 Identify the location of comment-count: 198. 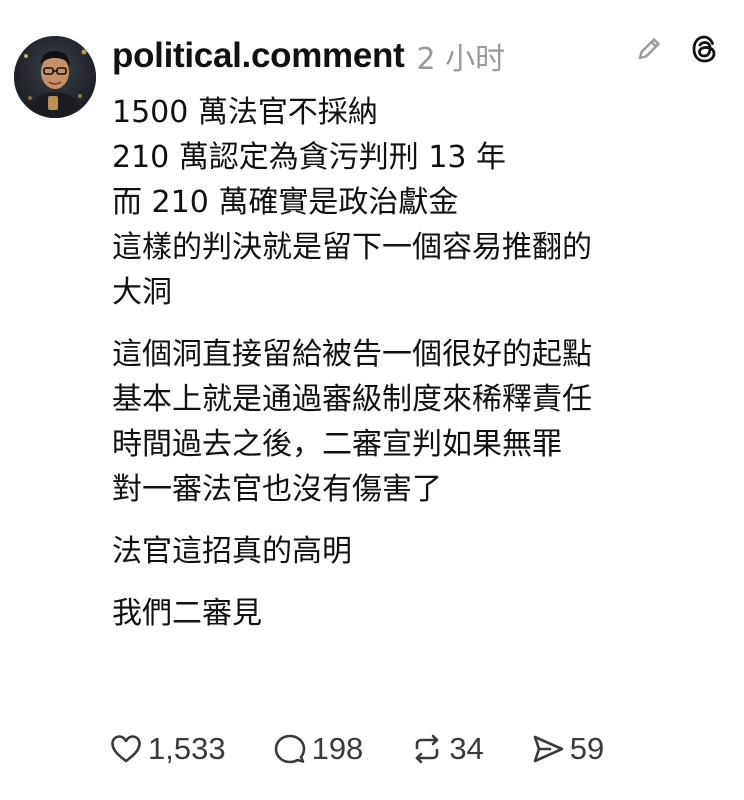
(337, 748).